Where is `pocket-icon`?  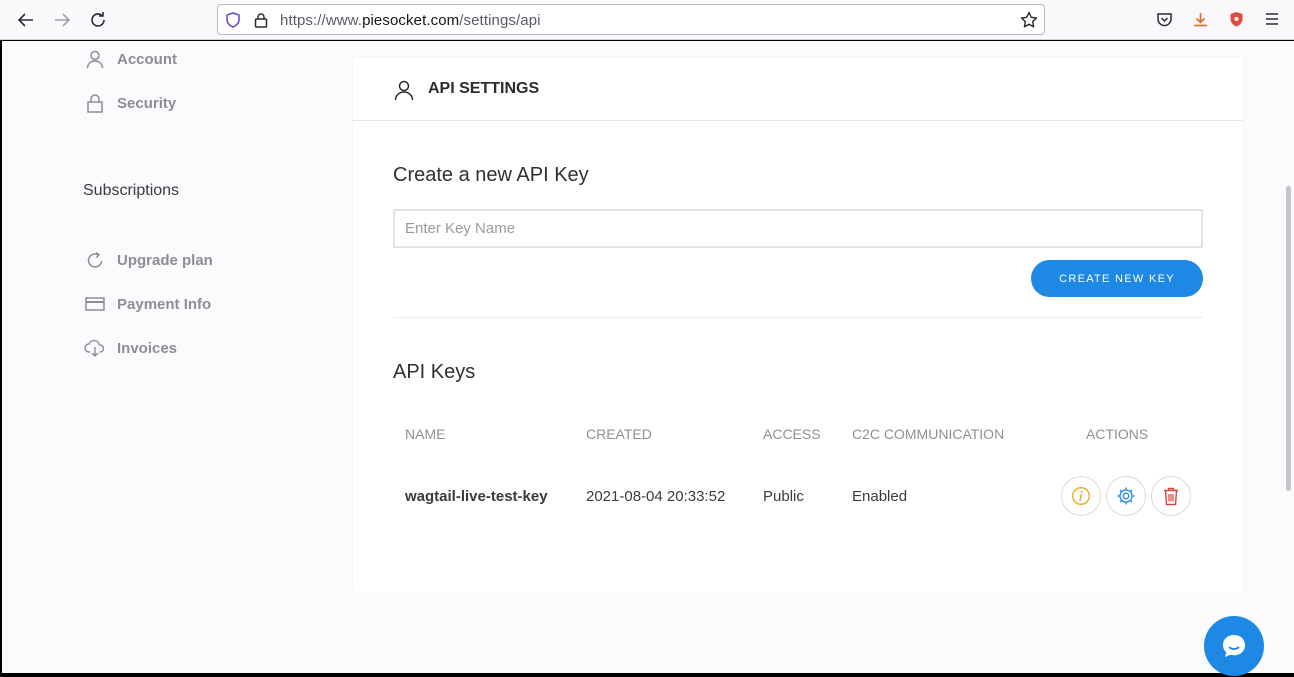 pocket-icon is located at coordinates (1164, 19).